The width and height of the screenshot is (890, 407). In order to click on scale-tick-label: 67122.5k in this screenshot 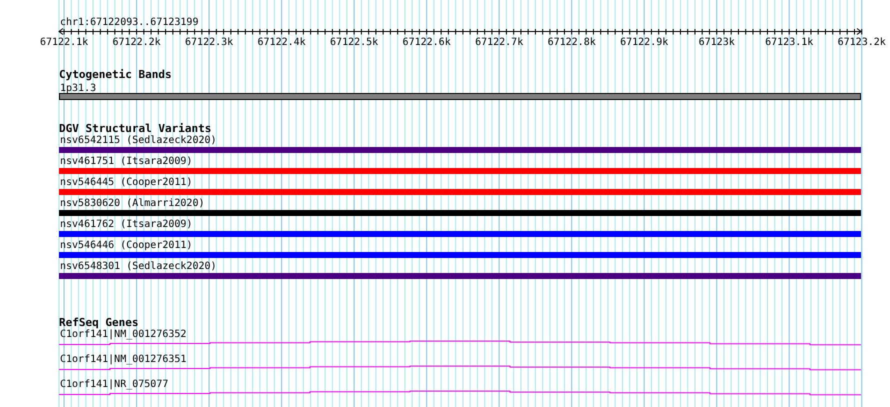, I will do `click(354, 42)`.